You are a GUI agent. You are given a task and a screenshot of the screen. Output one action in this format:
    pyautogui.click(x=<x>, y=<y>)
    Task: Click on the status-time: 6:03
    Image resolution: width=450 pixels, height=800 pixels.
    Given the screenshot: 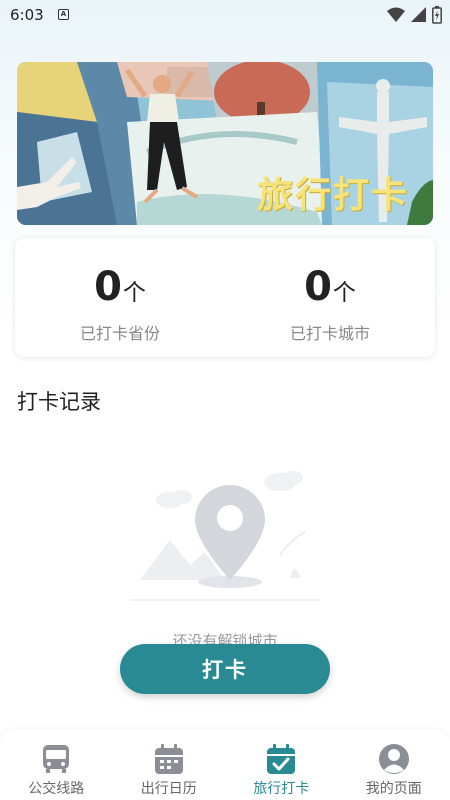 What is the action you would take?
    pyautogui.click(x=27, y=15)
    